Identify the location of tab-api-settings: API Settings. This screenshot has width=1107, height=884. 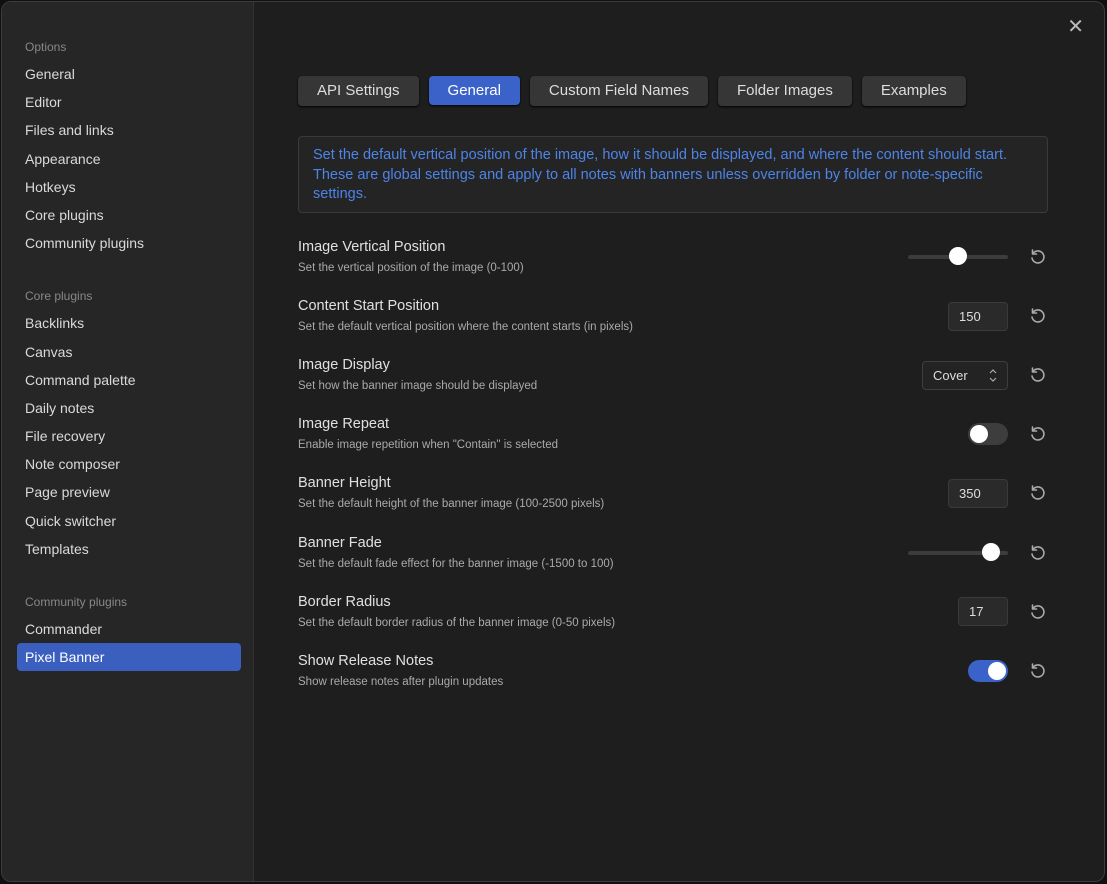
(358, 91).